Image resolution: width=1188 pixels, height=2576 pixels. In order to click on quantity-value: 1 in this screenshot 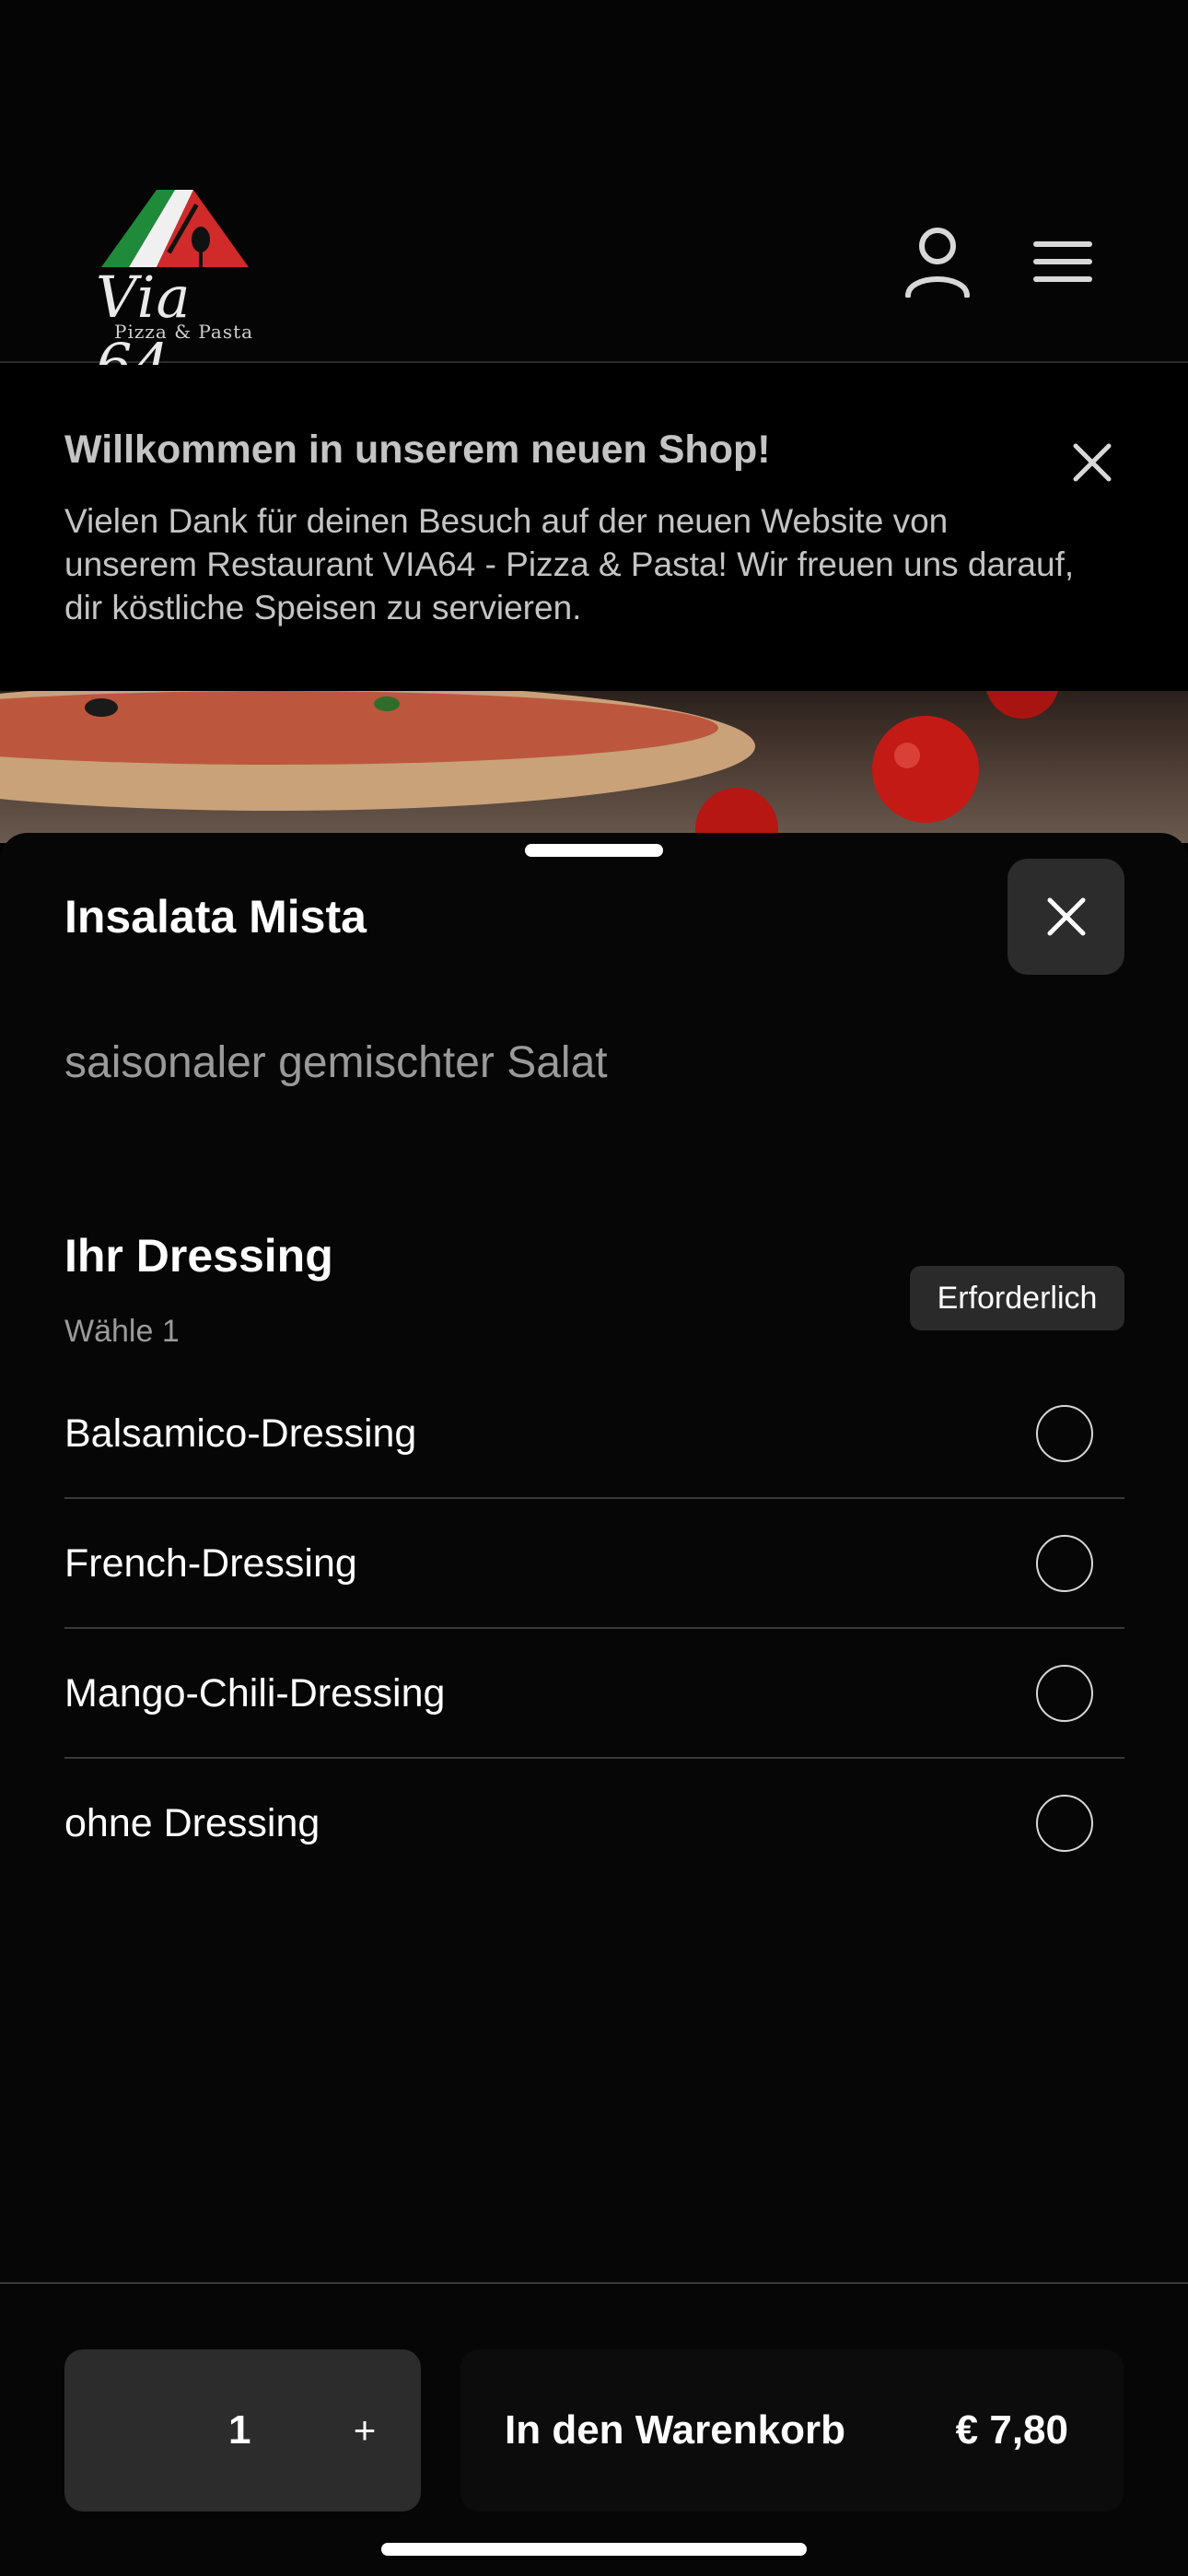, I will do `click(239, 2430)`.